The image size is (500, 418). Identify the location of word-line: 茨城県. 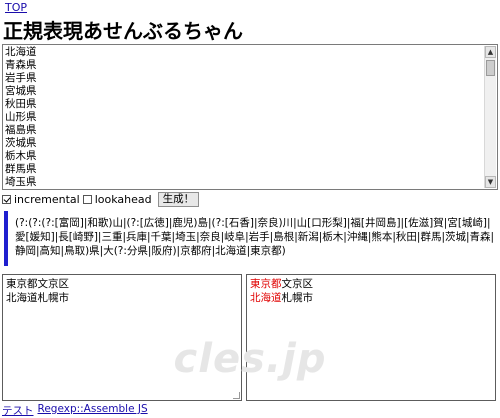
(21, 143).